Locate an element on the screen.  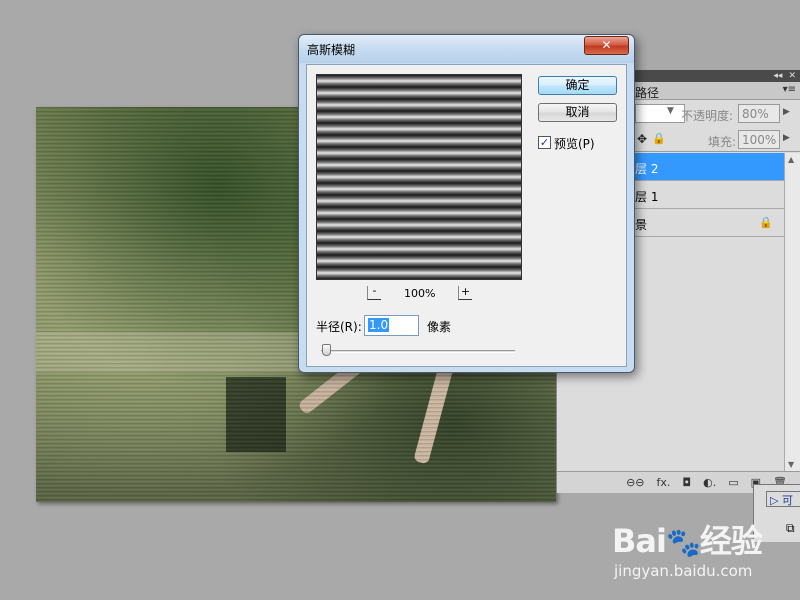
radius-unit: 像素 is located at coordinates (439, 327).